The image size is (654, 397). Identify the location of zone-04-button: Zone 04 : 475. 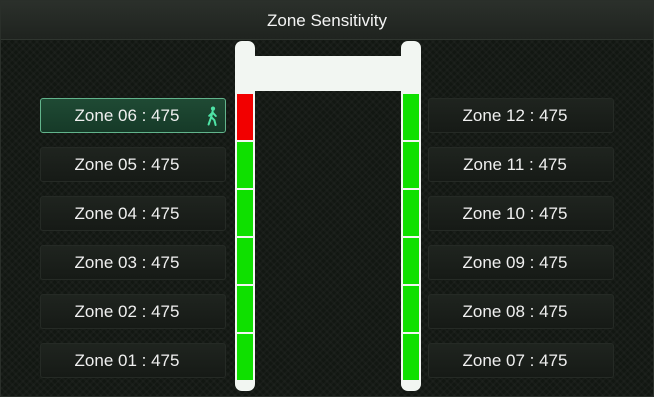
(133, 213).